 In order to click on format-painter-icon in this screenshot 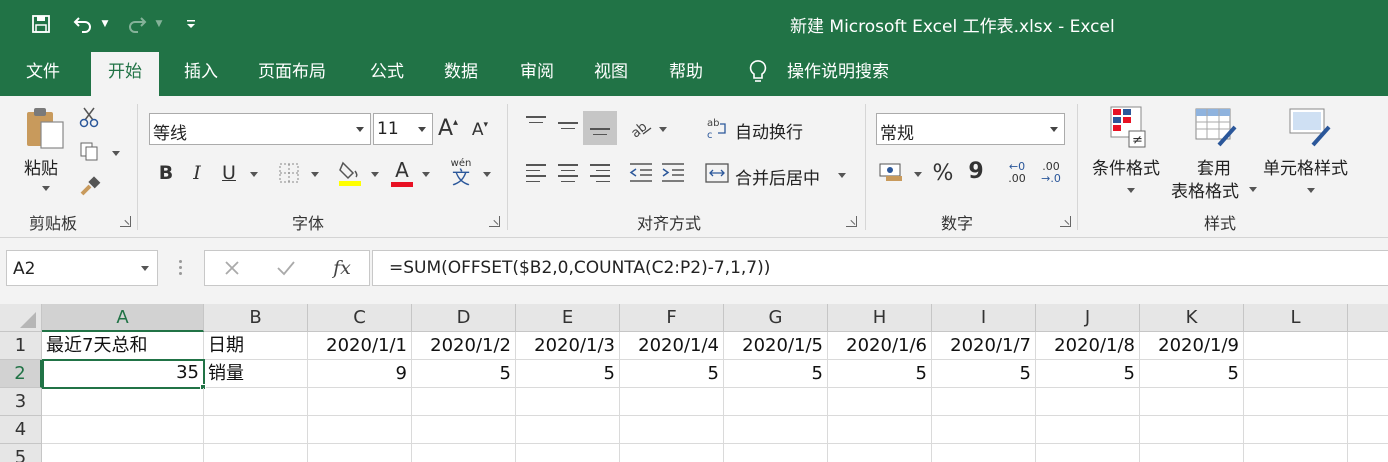, I will do `click(90, 186)`.